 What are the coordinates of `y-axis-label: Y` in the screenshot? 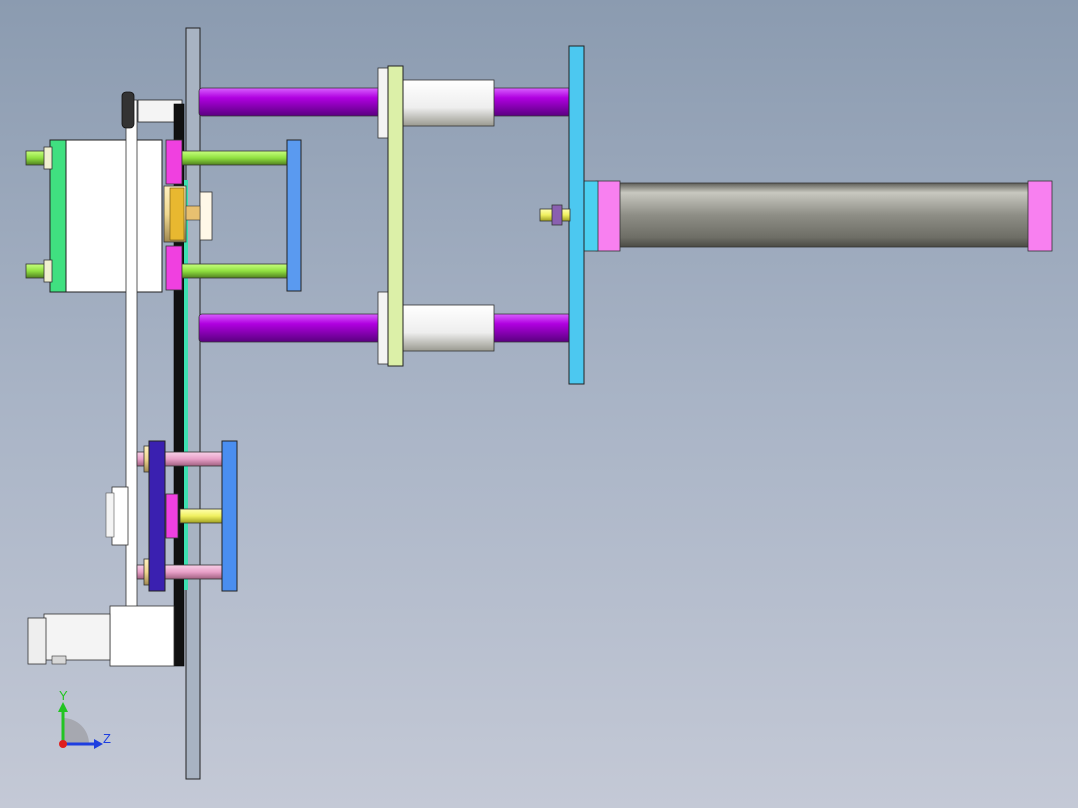 It's located at (63, 695).